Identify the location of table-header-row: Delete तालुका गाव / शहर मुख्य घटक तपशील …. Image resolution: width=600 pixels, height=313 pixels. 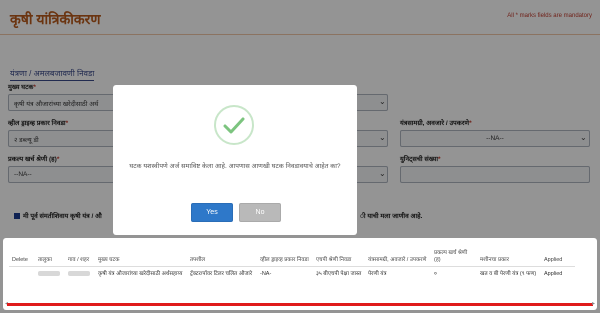
(292, 257).